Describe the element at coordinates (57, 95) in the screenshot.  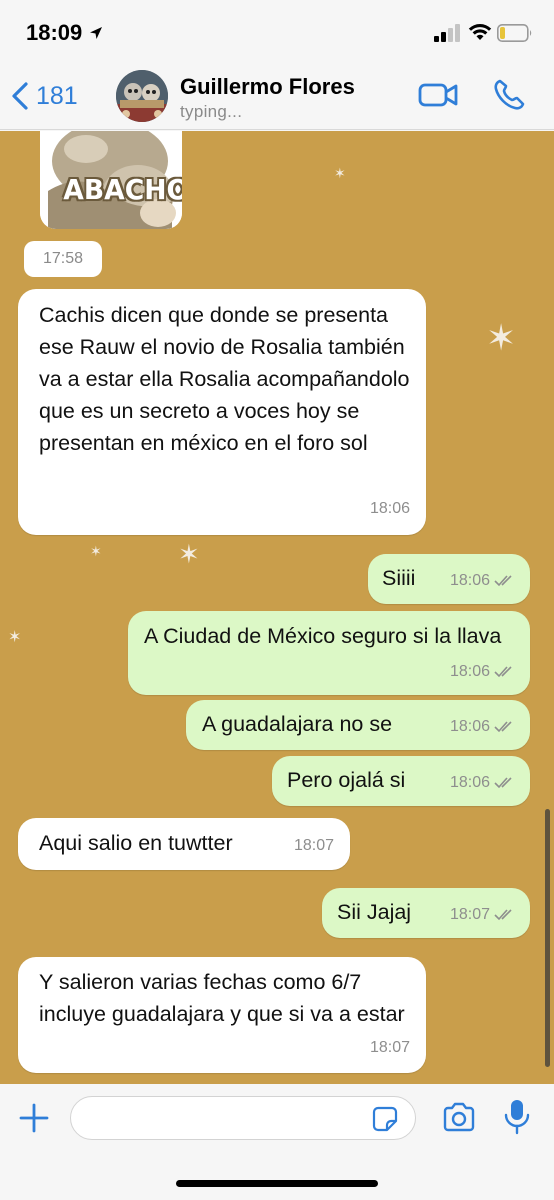
I see `unread-count: 181` at that location.